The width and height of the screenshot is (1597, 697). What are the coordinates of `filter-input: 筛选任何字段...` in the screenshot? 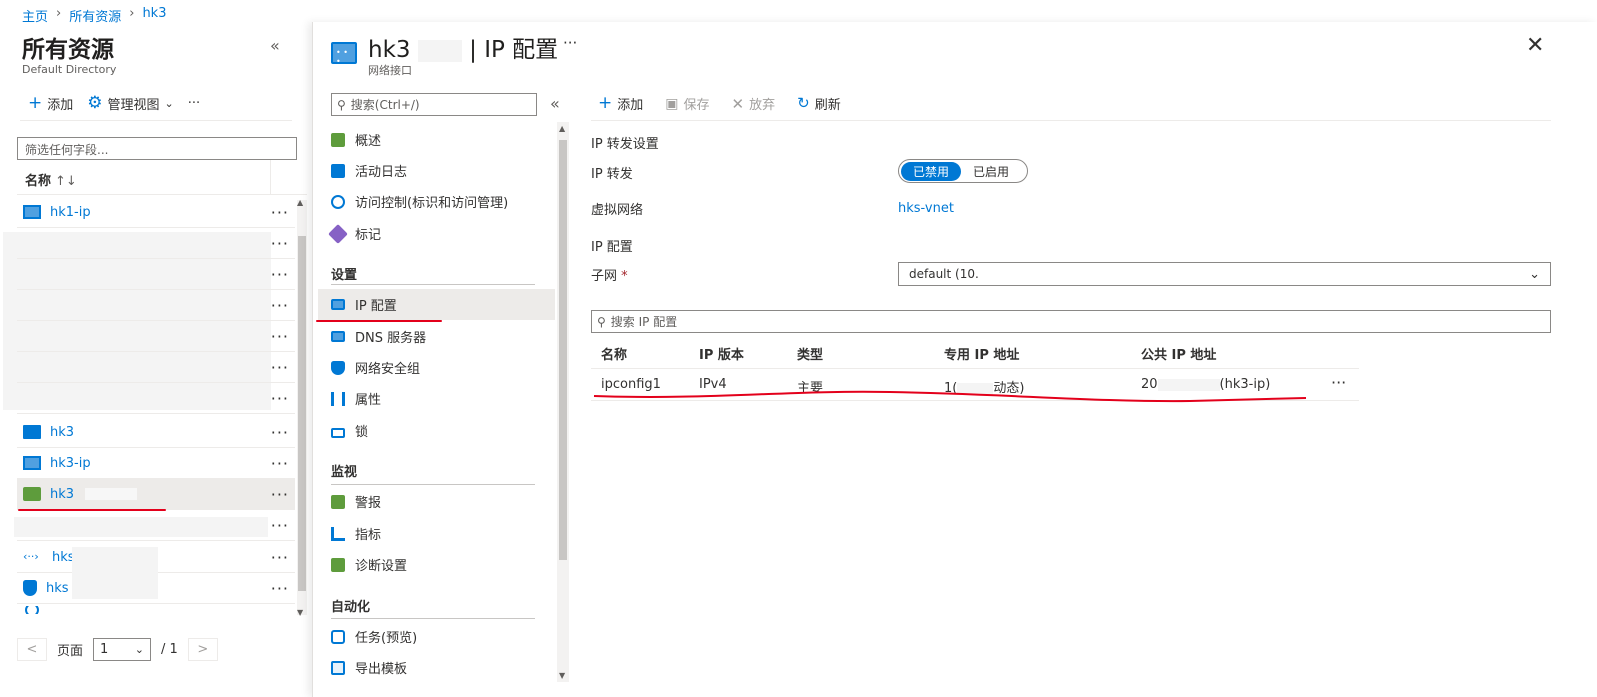 It's located at (157, 148).